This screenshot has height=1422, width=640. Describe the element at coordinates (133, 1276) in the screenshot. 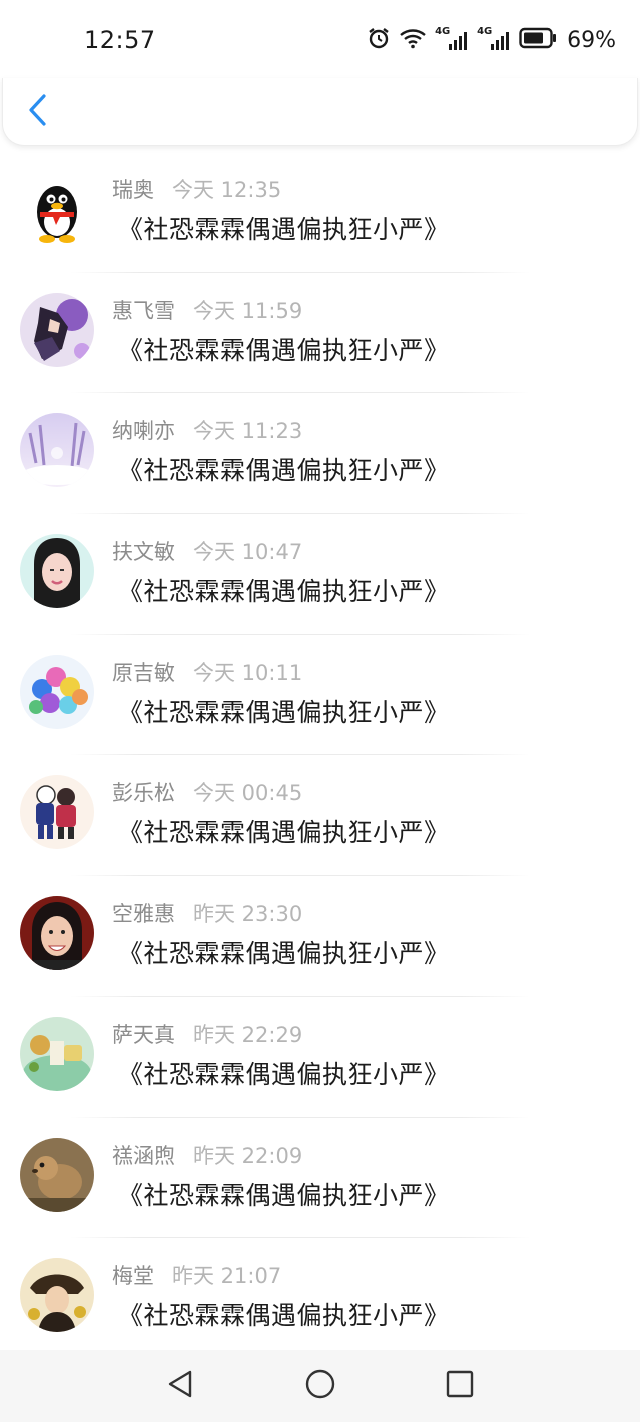

I see `sender-name: 梅堂` at that location.